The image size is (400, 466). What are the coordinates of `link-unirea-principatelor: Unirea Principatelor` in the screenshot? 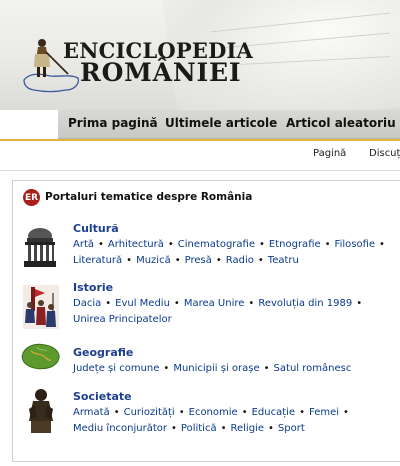 It's located at (122, 319).